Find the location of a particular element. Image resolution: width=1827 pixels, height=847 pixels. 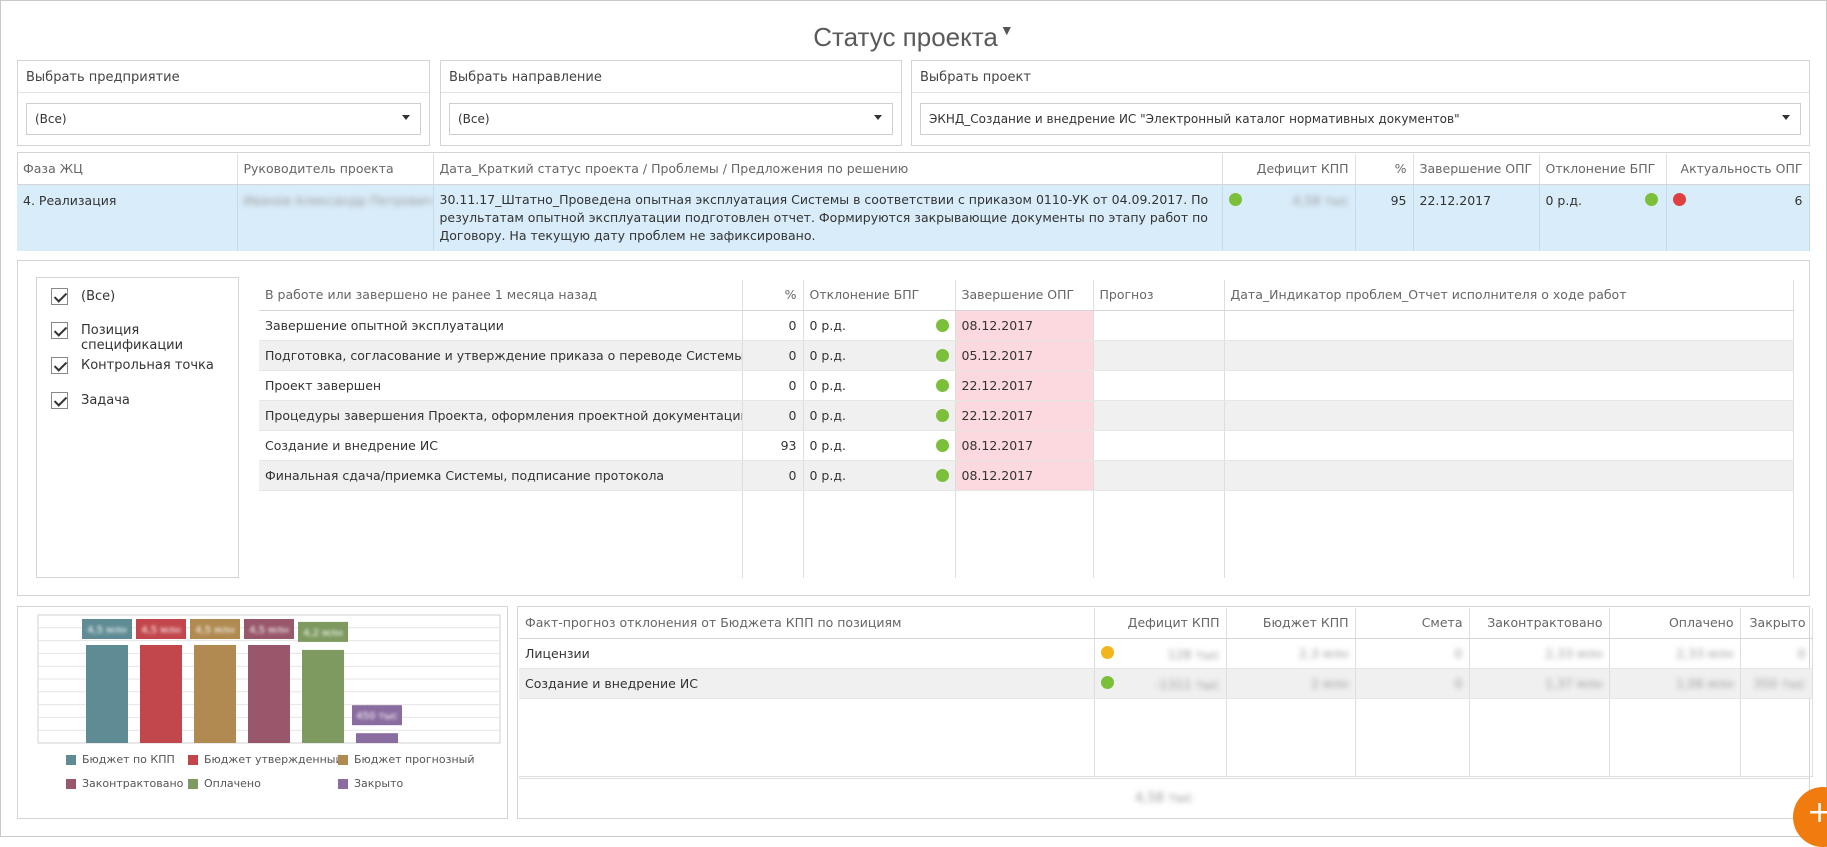

col-budget-deficit: Дефицит КПП is located at coordinates (1160, 623).